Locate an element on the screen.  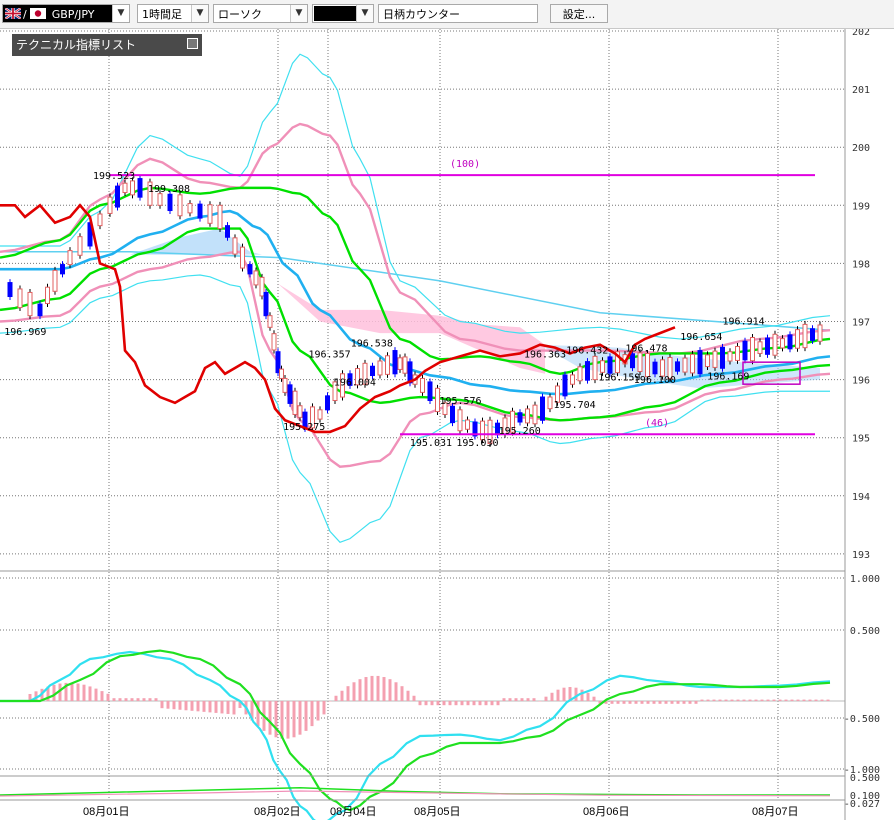
timeframe-select: 1時間足 ▼ is located at coordinates (173, 13).